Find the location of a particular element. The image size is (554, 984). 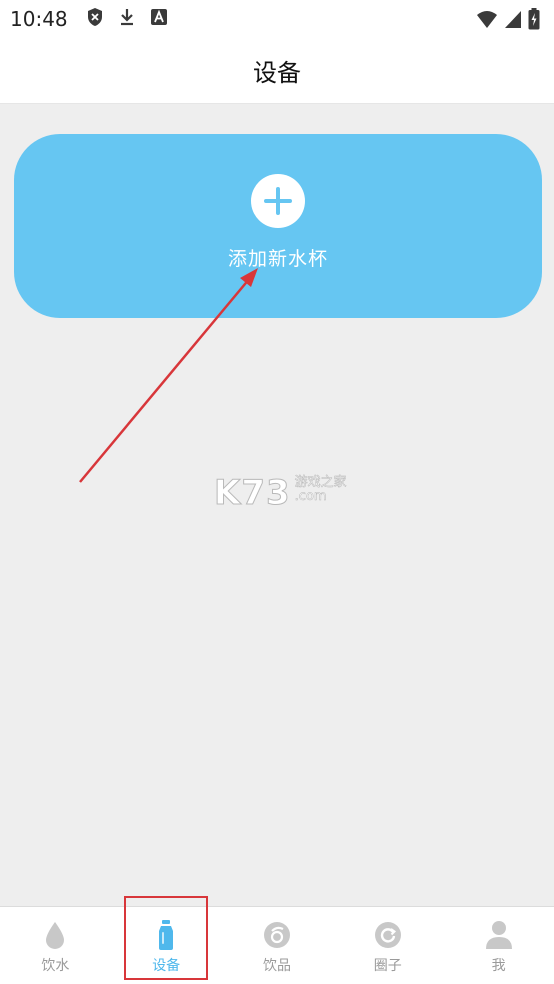

wifi-icon is located at coordinates (487, 21).